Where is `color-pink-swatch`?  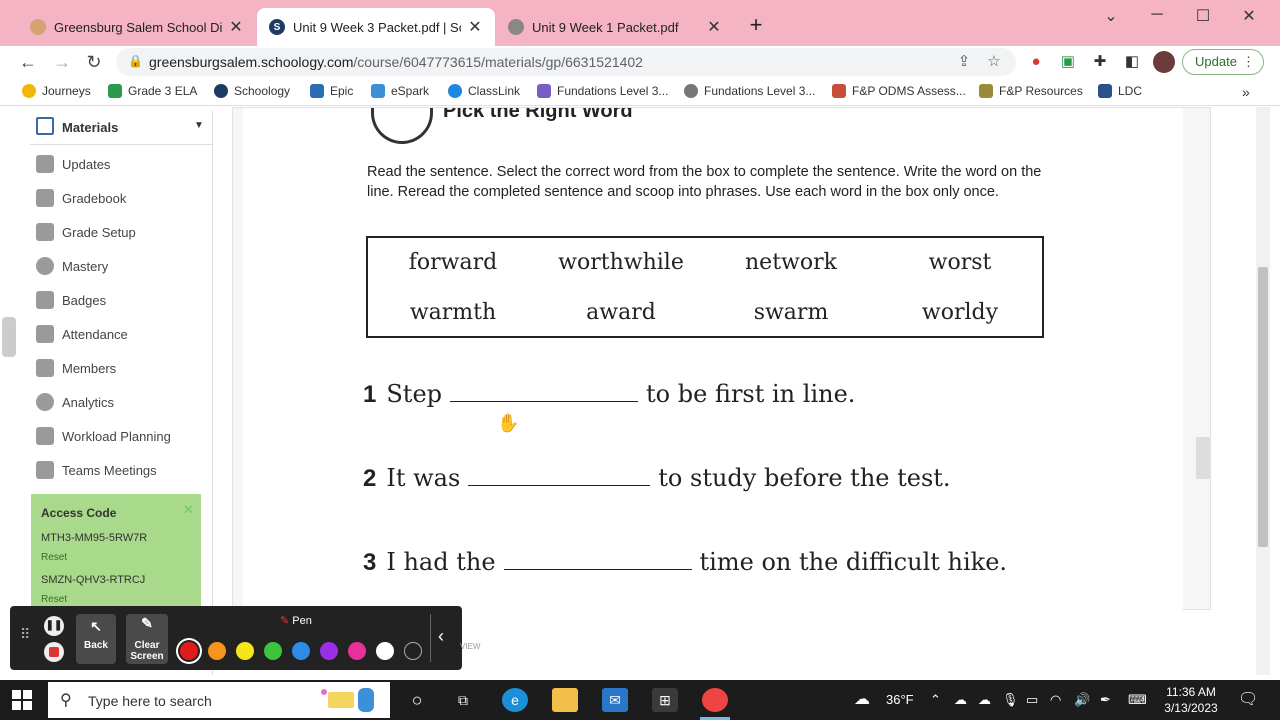 color-pink-swatch is located at coordinates (357, 651).